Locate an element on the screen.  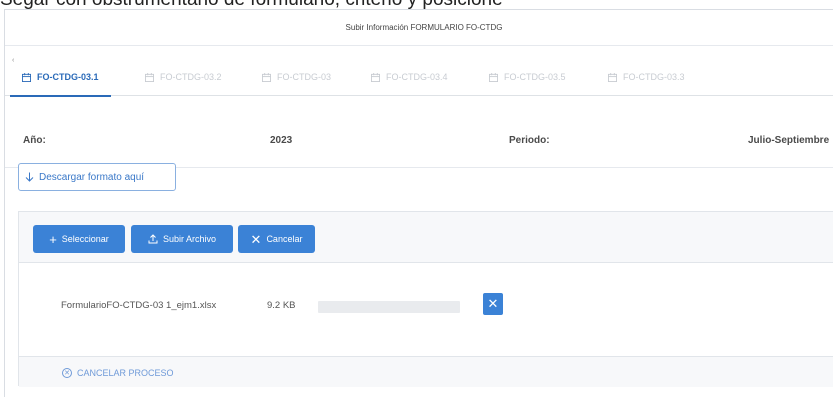
remove-file-button: ✕ is located at coordinates (493, 304).